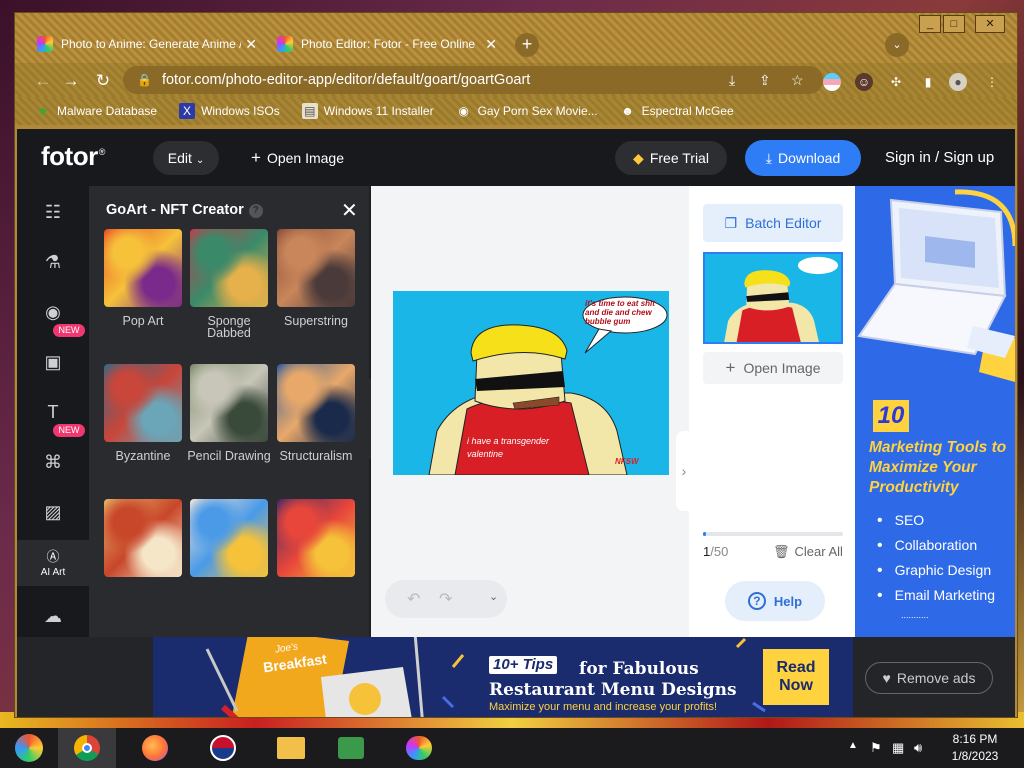 The width and height of the screenshot is (1024, 768). What do you see at coordinates (796, 677) in the screenshot?
I see `read-now-button: Read Now` at bounding box center [796, 677].